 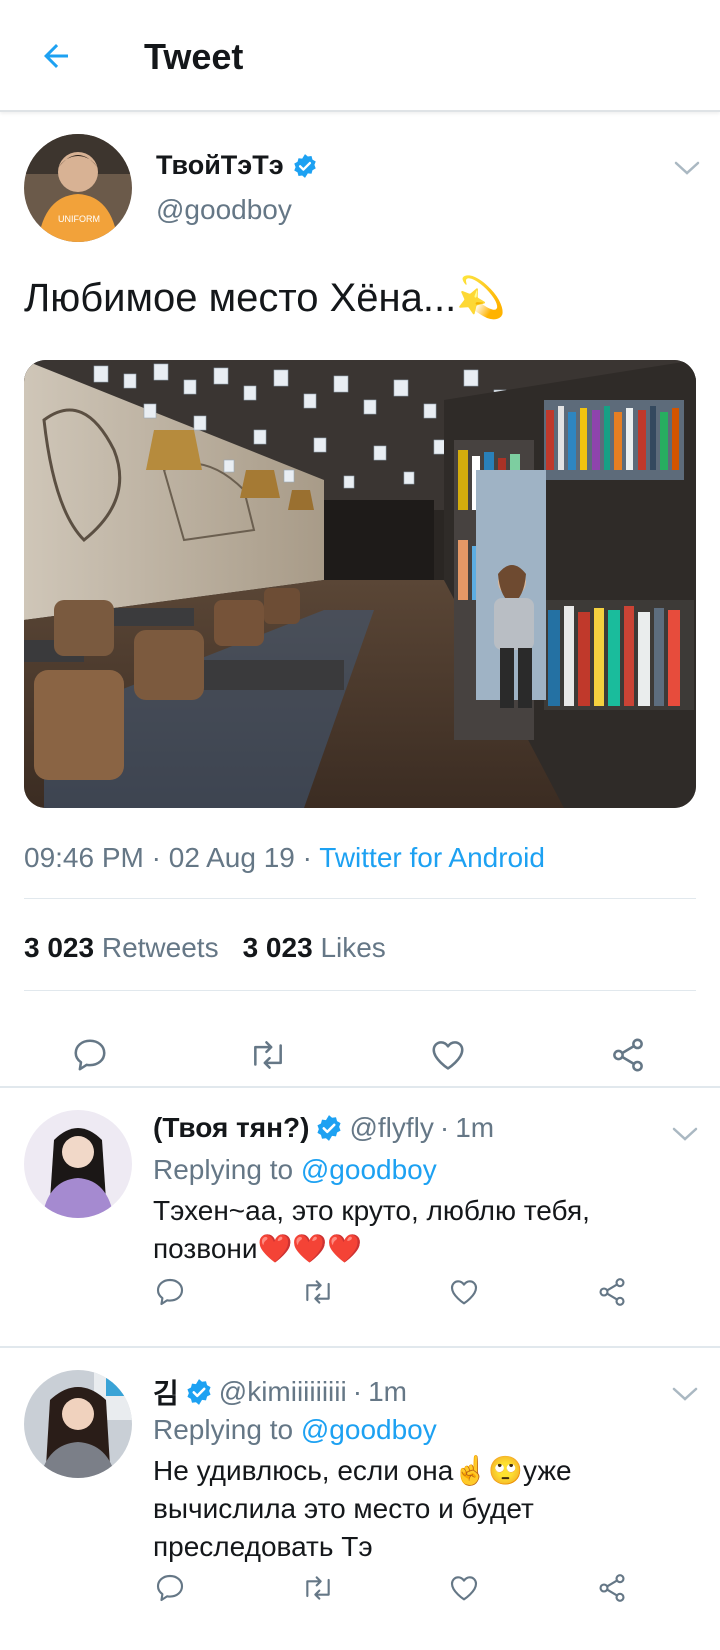 What do you see at coordinates (265, 298) in the screenshot?
I see `tweet-text: Любимое место Хёна...💫` at bounding box center [265, 298].